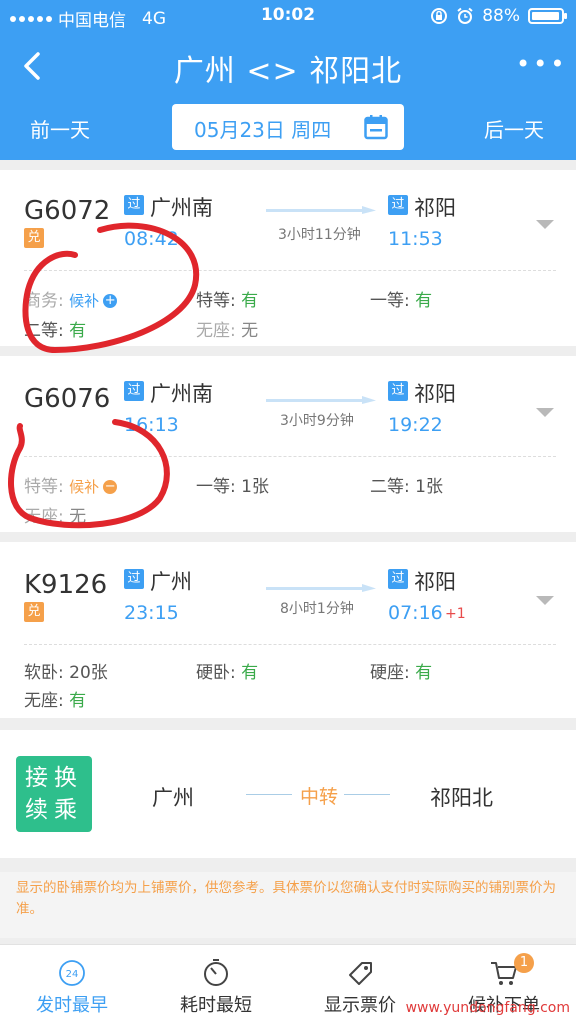 Image resolution: width=576 pixels, height=1024 pixels. I want to click on train-number: G6072, so click(67, 211).